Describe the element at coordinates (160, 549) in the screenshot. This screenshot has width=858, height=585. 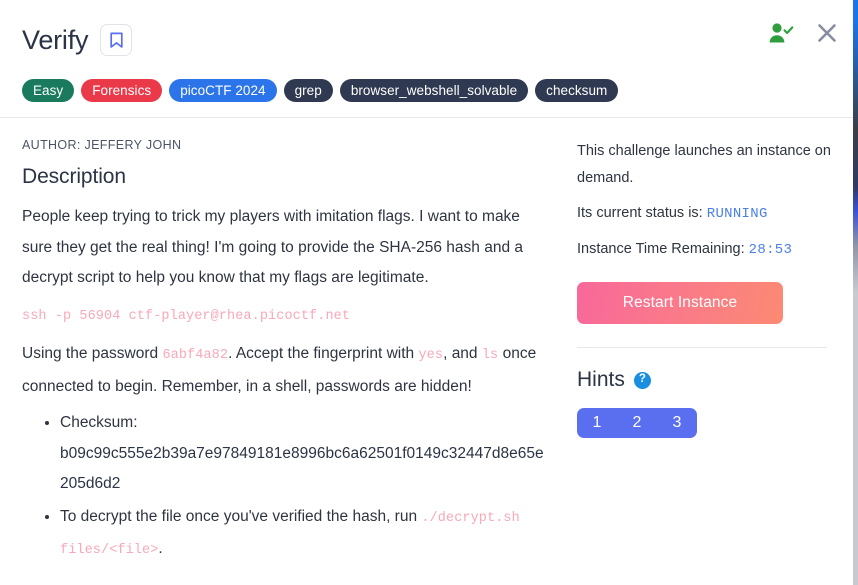
I see `decrypt-suffix: .` at that location.